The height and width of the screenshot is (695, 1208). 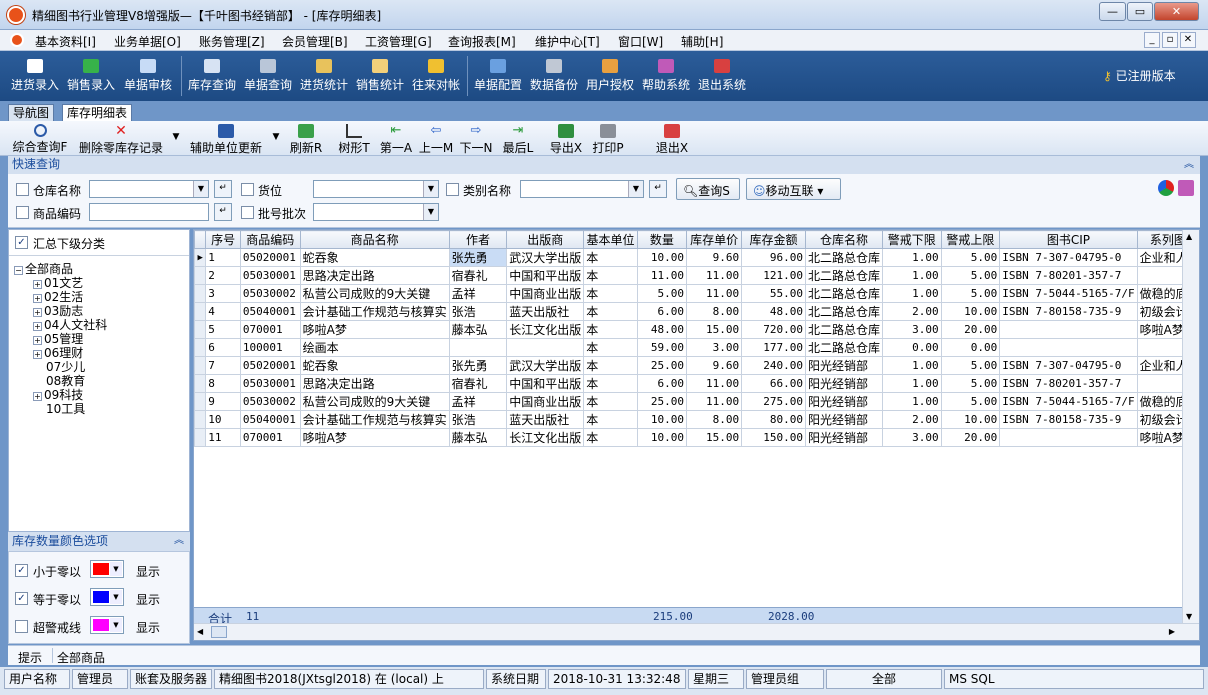 I want to click on menu-accounts: 账务管理[Z], so click(x=232, y=41).